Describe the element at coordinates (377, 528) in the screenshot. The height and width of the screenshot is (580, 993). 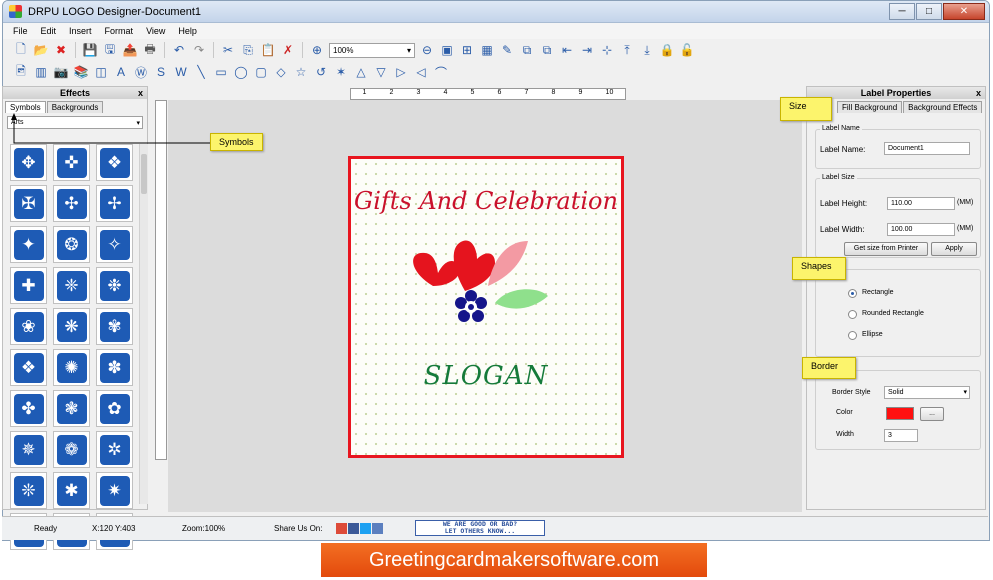
I see `share-more-icon` at that location.